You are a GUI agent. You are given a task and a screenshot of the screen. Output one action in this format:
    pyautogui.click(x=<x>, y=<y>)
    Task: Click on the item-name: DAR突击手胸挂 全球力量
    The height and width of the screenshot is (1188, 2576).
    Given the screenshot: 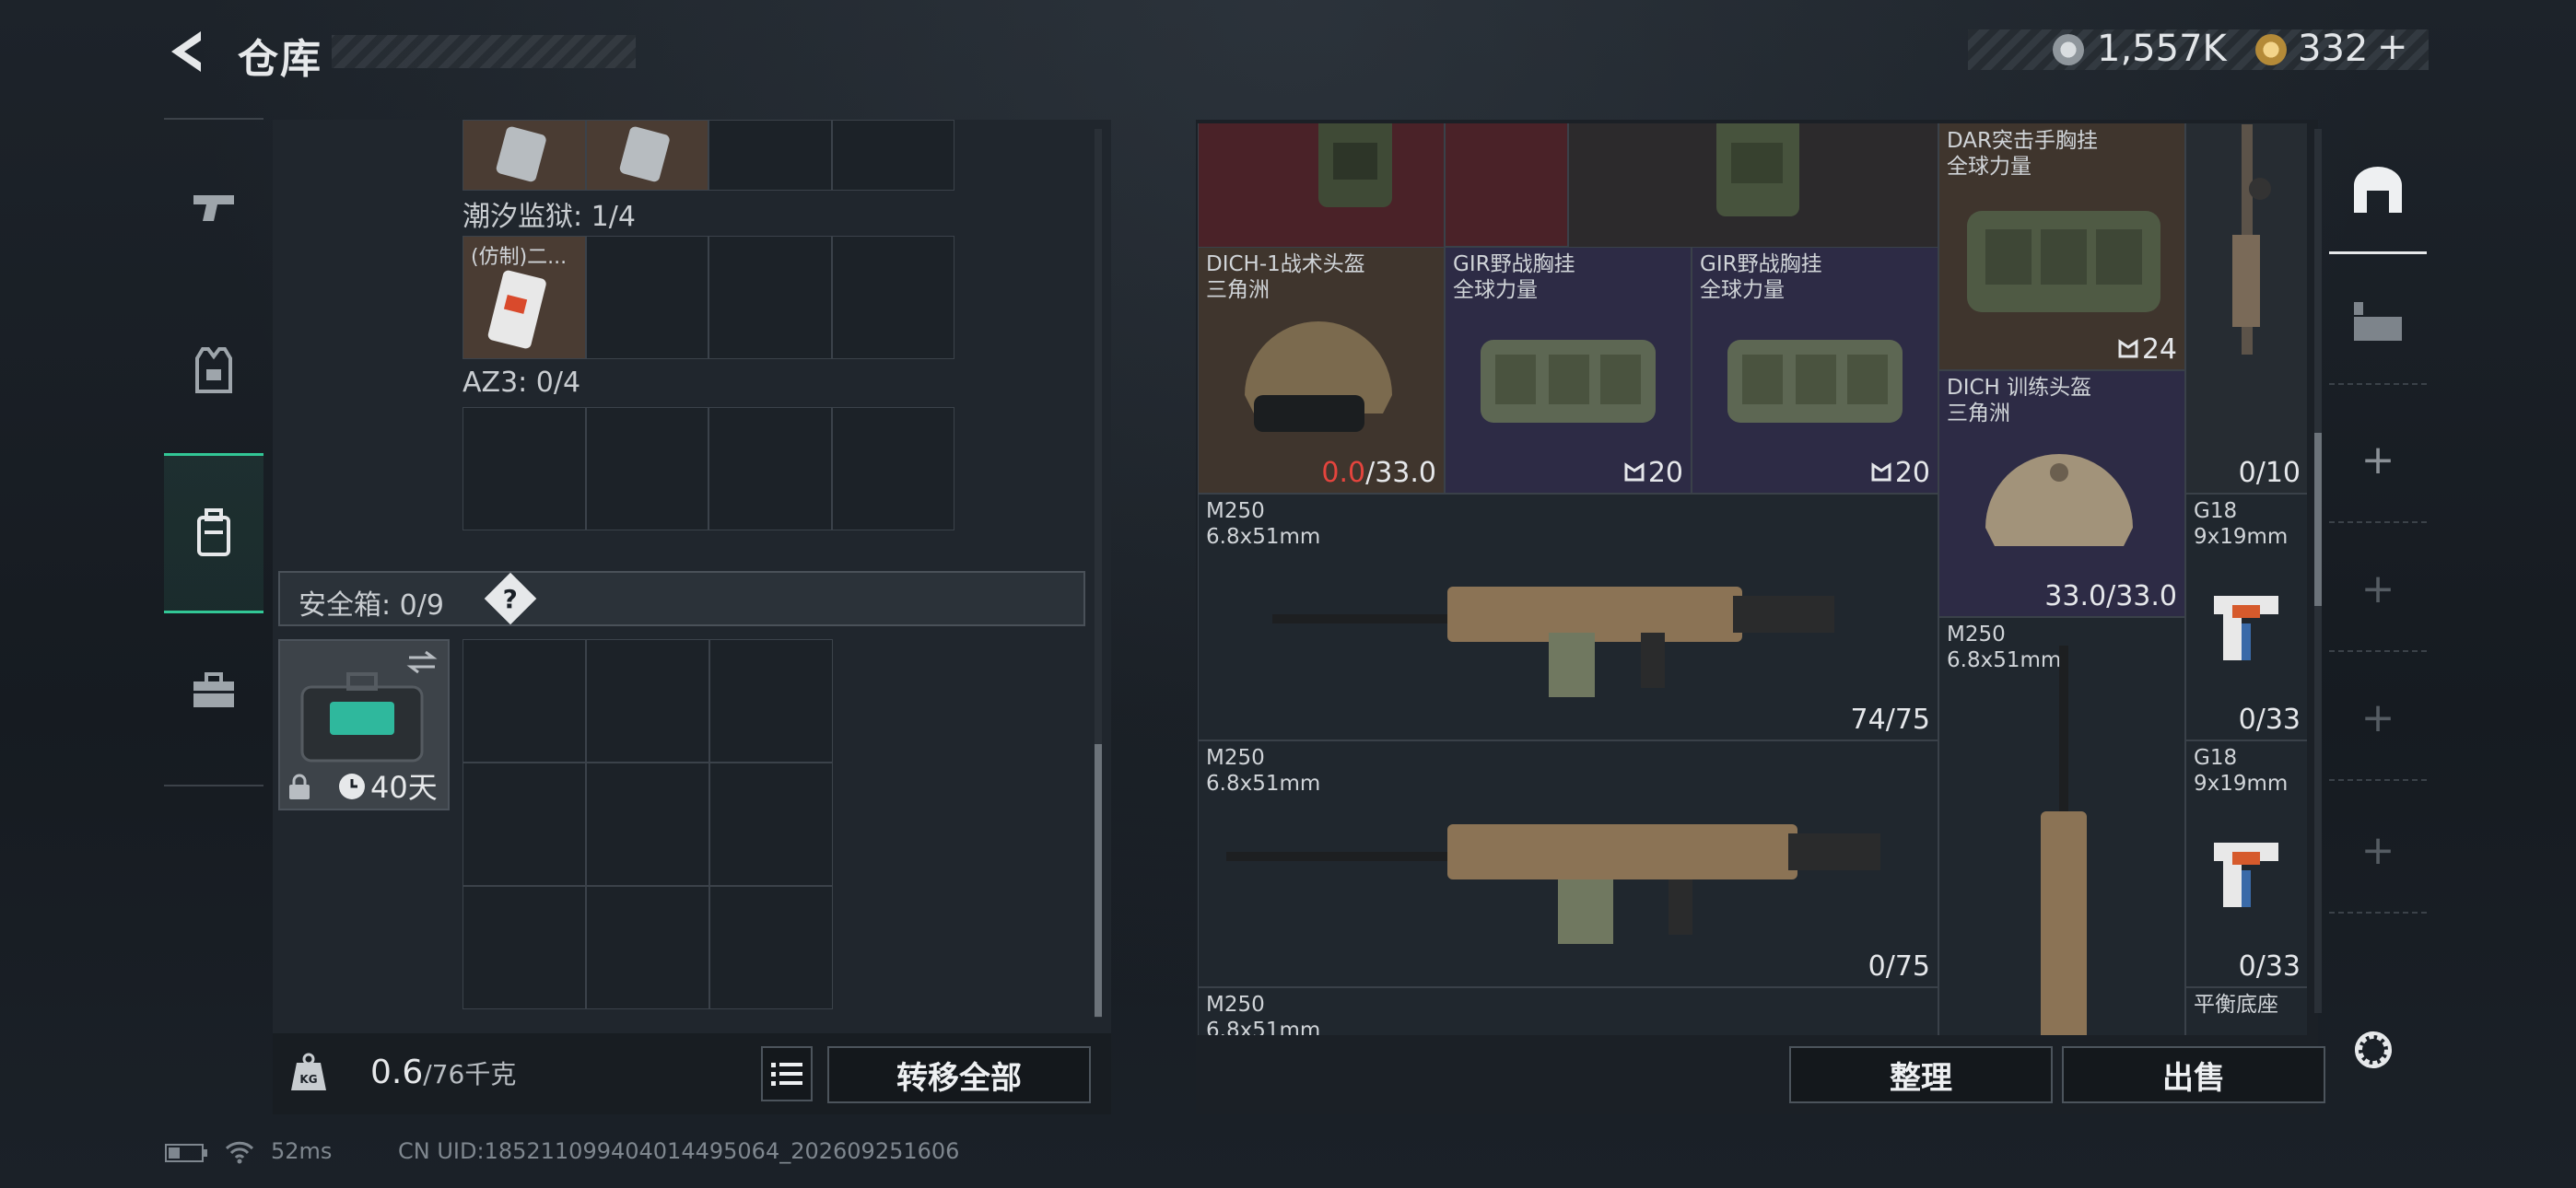 What is the action you would take?
    pyautogui.click(x=2023, y=154)
    